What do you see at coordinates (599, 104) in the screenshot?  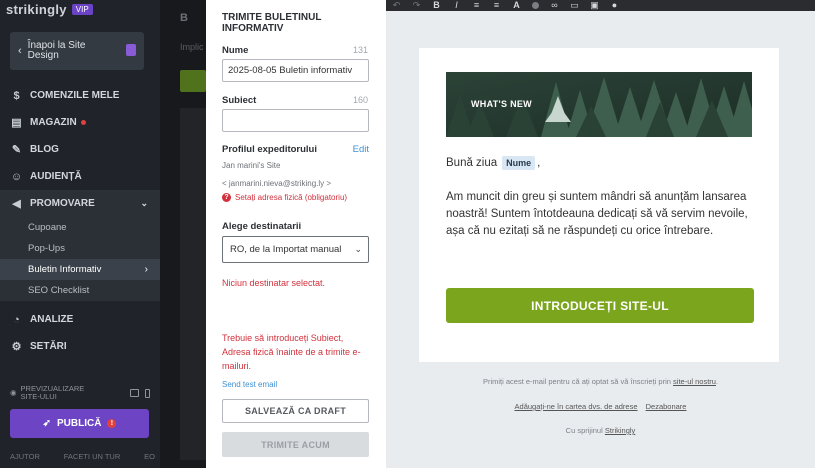 I see `hero-image: WHAT'S NEW` at bounding box center [599, 104].